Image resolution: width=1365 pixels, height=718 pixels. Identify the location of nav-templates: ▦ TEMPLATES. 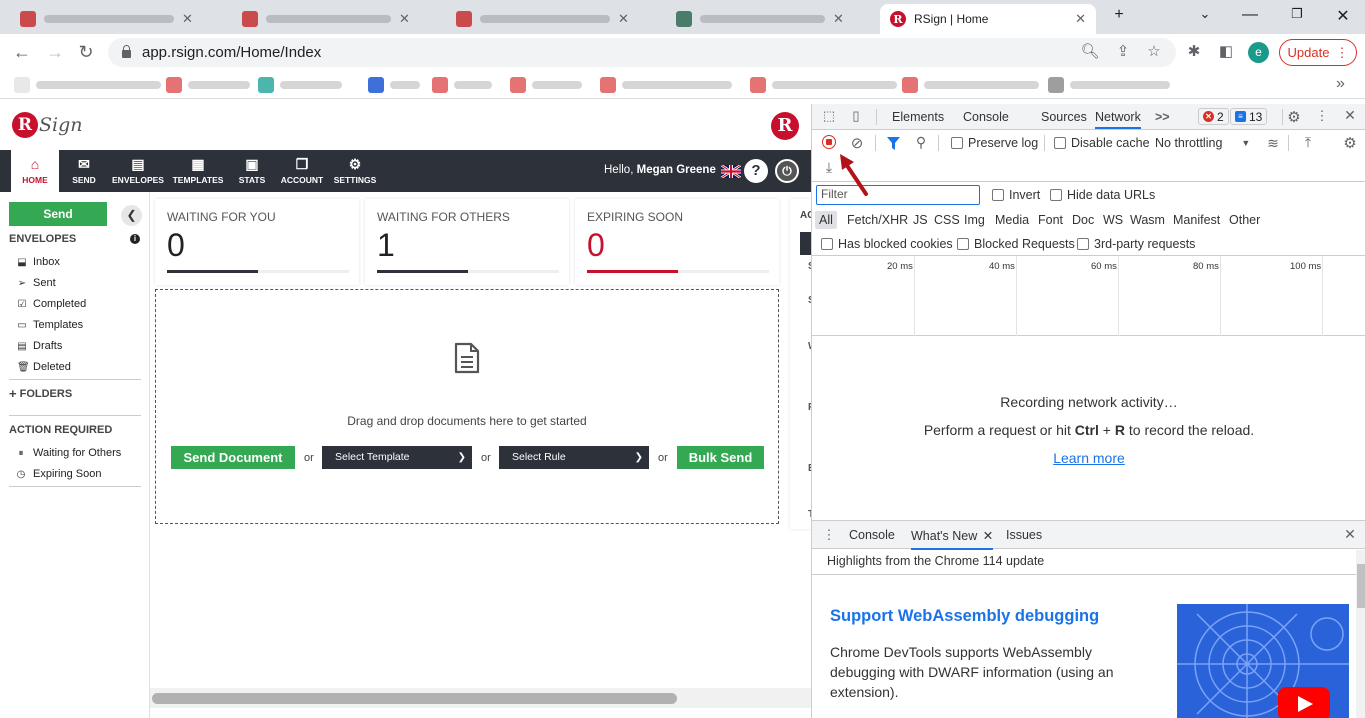
(198, 171).